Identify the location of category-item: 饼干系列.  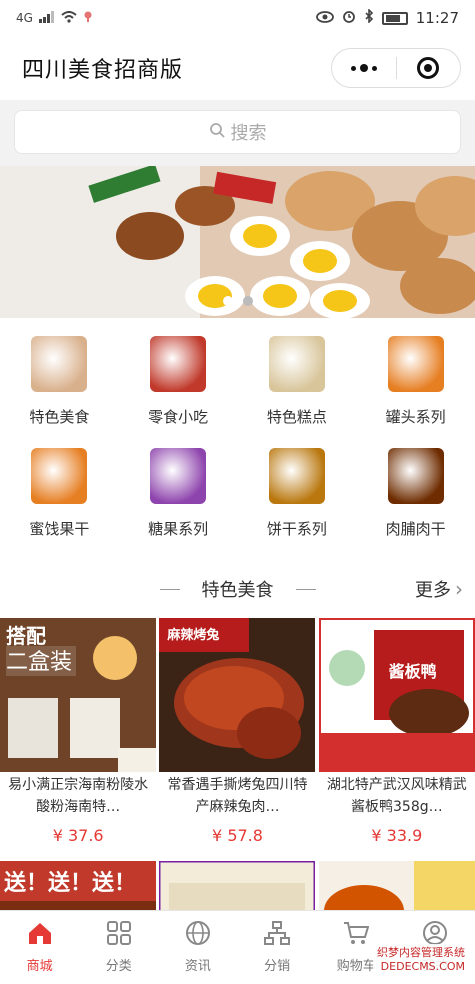
(297, 498).